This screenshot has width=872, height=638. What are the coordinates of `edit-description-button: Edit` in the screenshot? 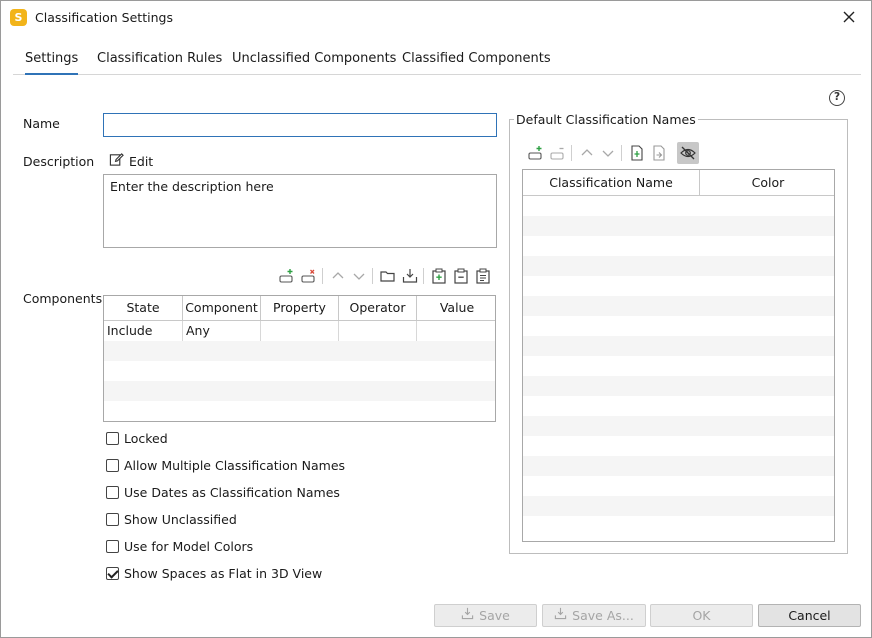 It's located at (131, 161).